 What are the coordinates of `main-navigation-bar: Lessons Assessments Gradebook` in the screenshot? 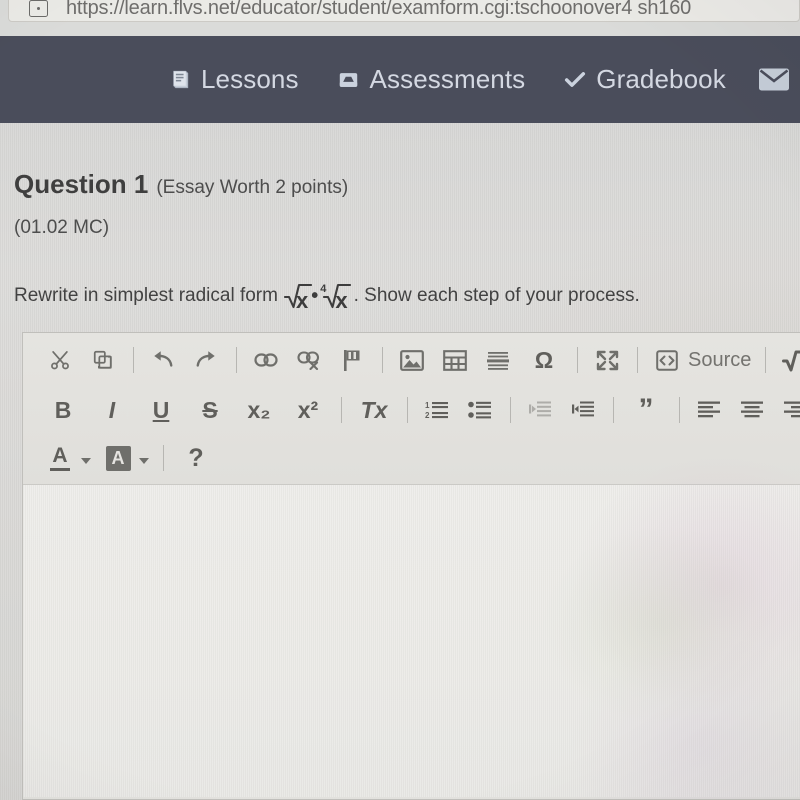 It's located at (400, 79).